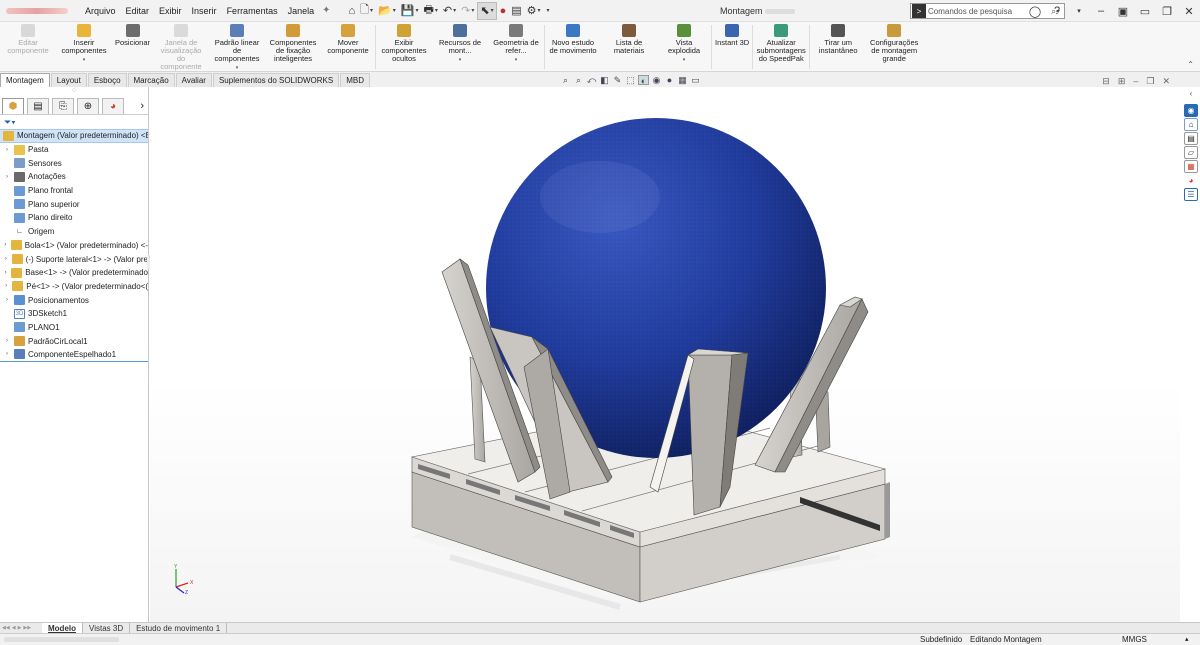 This screenshot has width=1200, height=645. What do you see at coordinates (74, 300) in the screenshot?
I see `tree-item-posicionamentos: › Posicionamentos` at bounding box center [74, 300].